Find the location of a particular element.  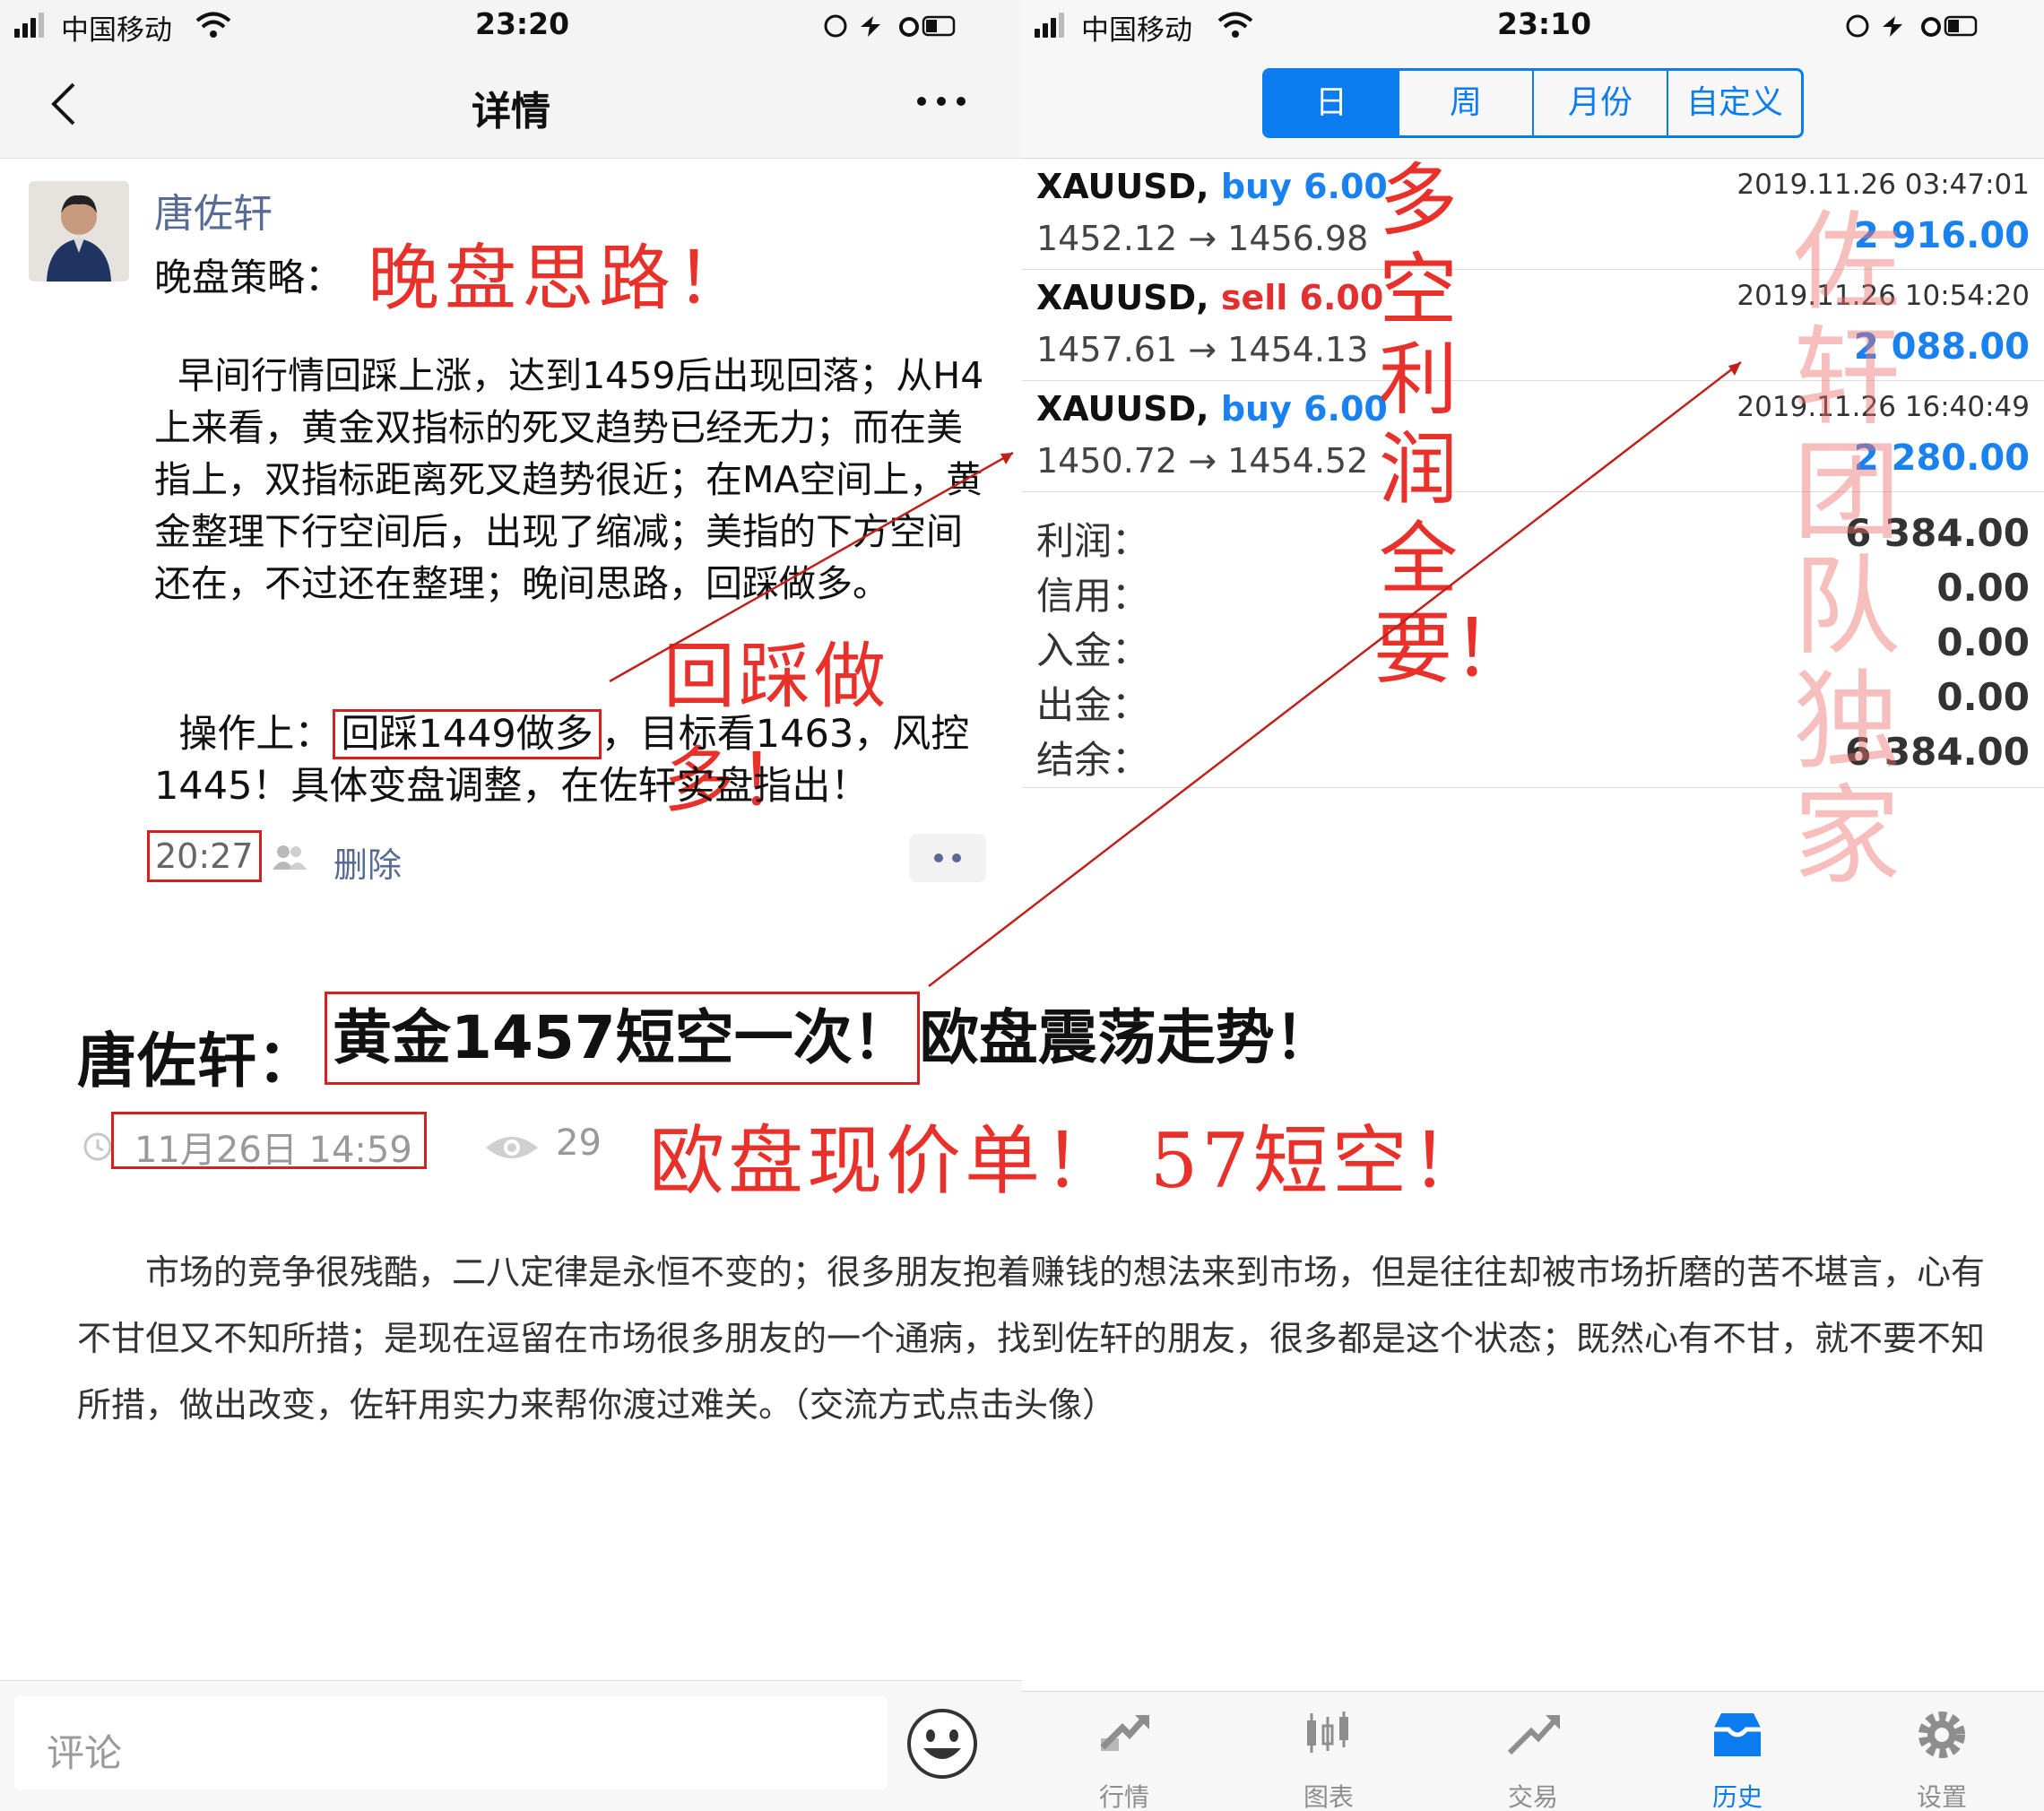

bottom-tab-bar: 行情 图表 交易 历史 设置 is located at coordinates (1533, 1751).